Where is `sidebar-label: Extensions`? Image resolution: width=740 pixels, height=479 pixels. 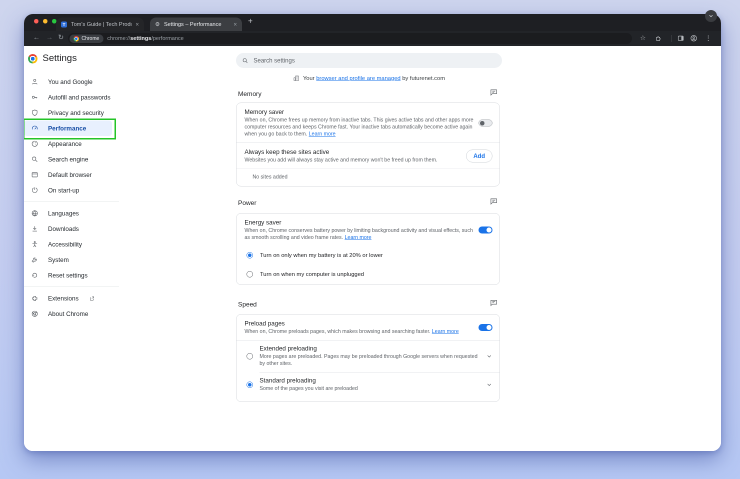
sidebar-label: Extensions is located at coordinates (63, 298).